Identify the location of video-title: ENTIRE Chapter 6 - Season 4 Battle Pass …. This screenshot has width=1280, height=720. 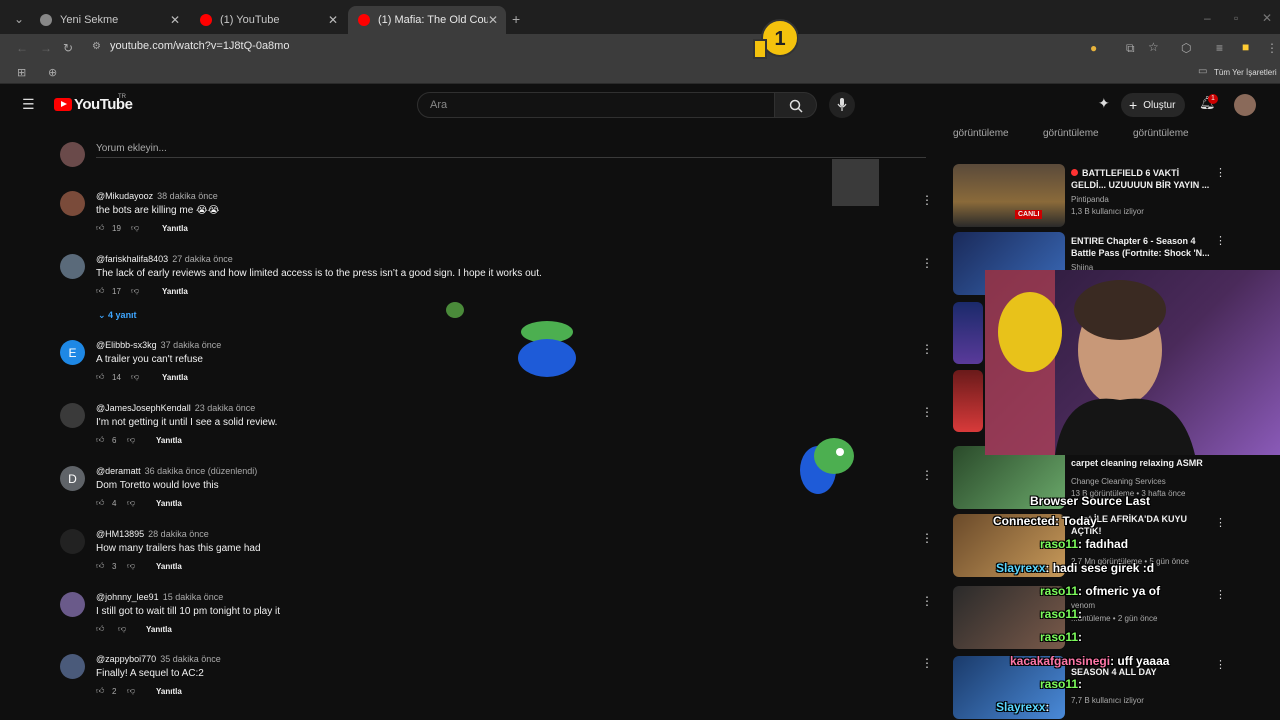
(1141, 247).